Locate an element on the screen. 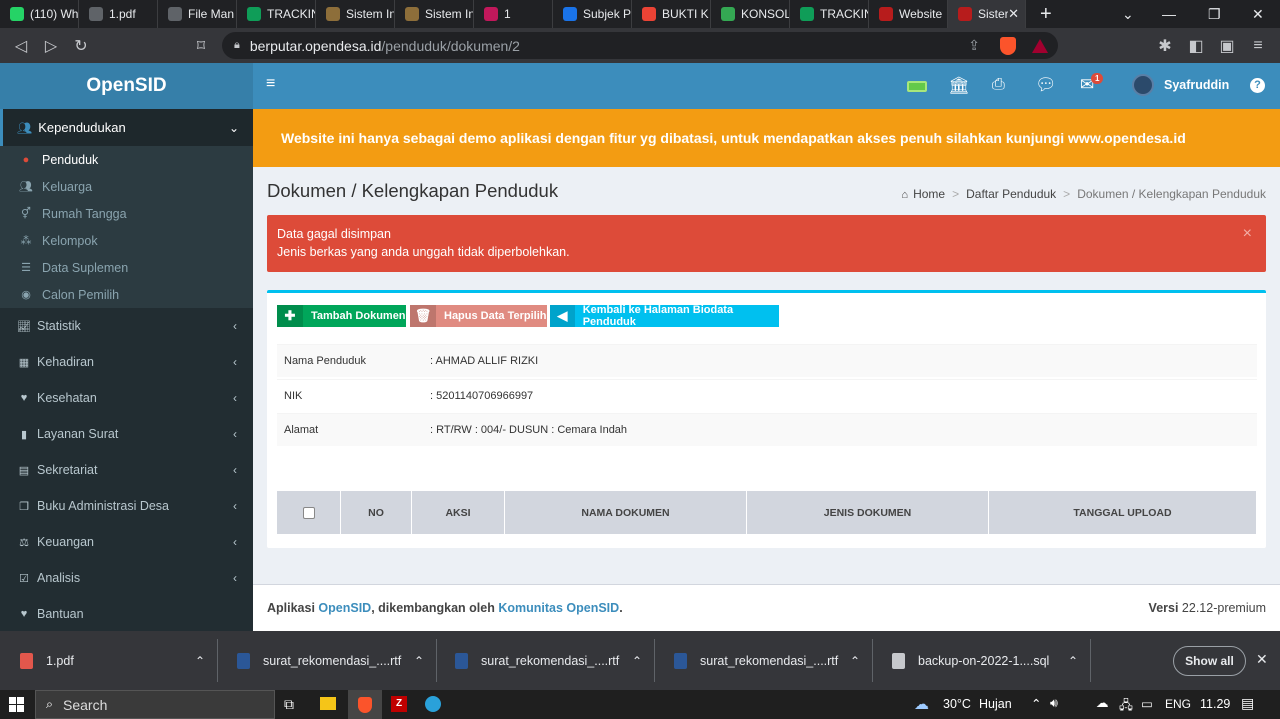 The height and width of the screenshot is (719, 1280). sidebar-item-bantuan: ♥ Bantuan is located at coordinates (126, 614).